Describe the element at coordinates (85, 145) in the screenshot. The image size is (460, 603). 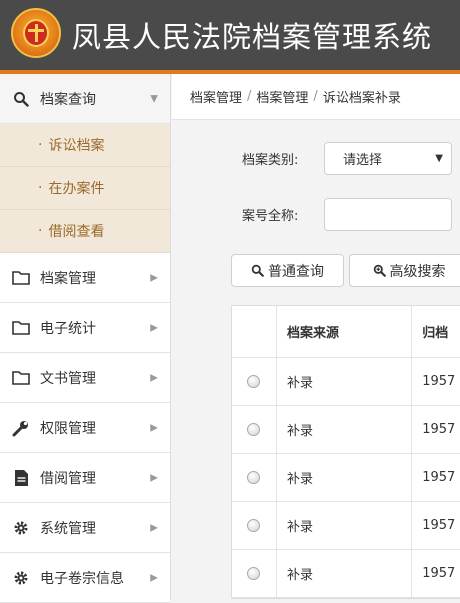
I see `submenu-item-litigation-archive: · 诉讼档案` at that location.